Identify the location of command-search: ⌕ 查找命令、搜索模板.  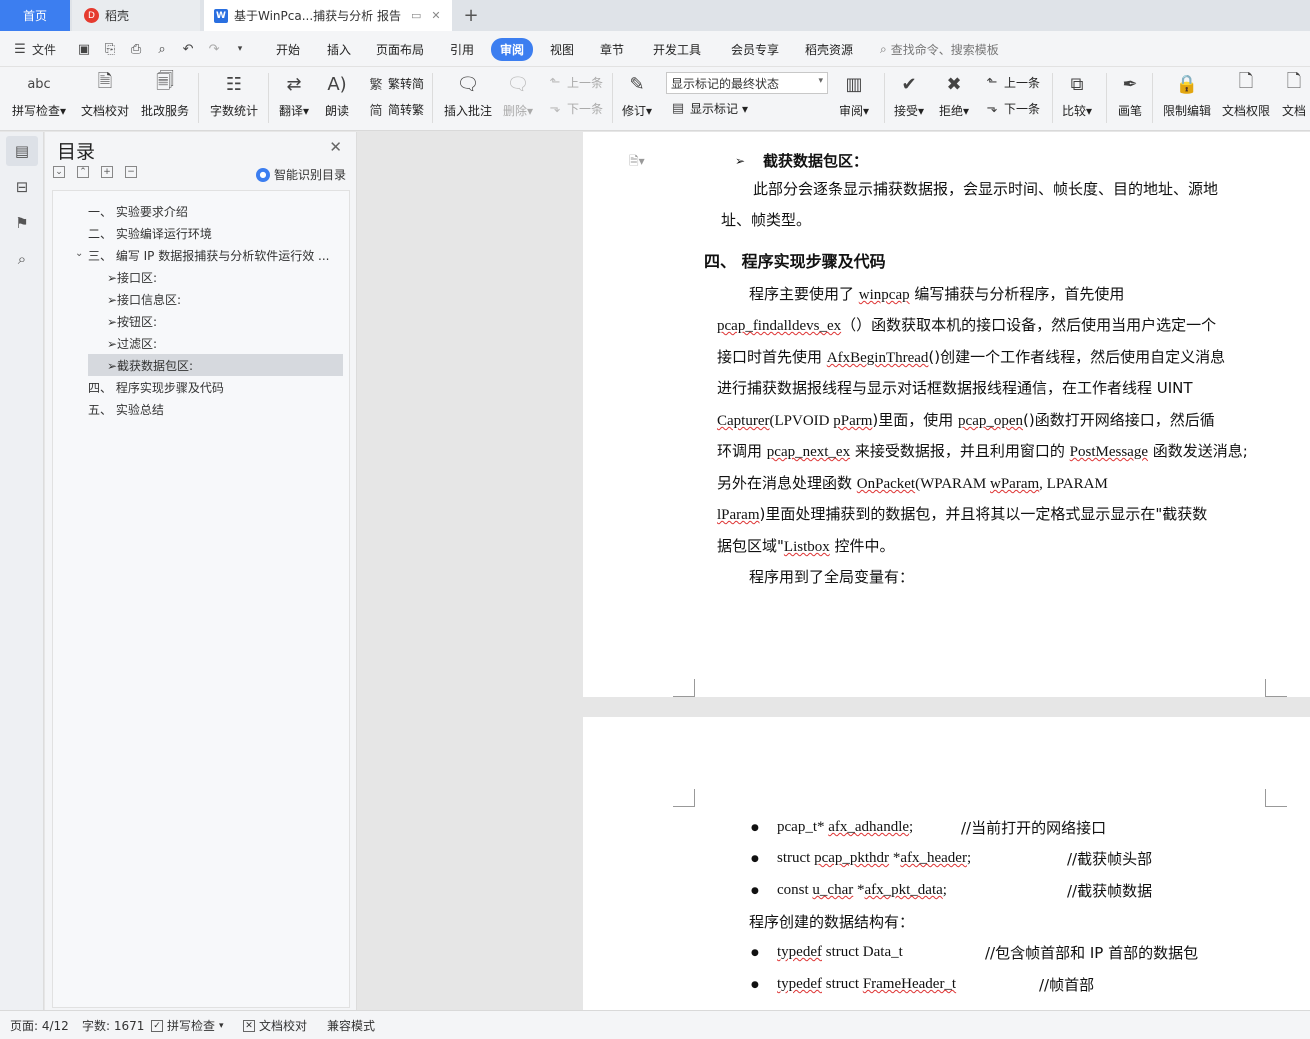
(939, 49).